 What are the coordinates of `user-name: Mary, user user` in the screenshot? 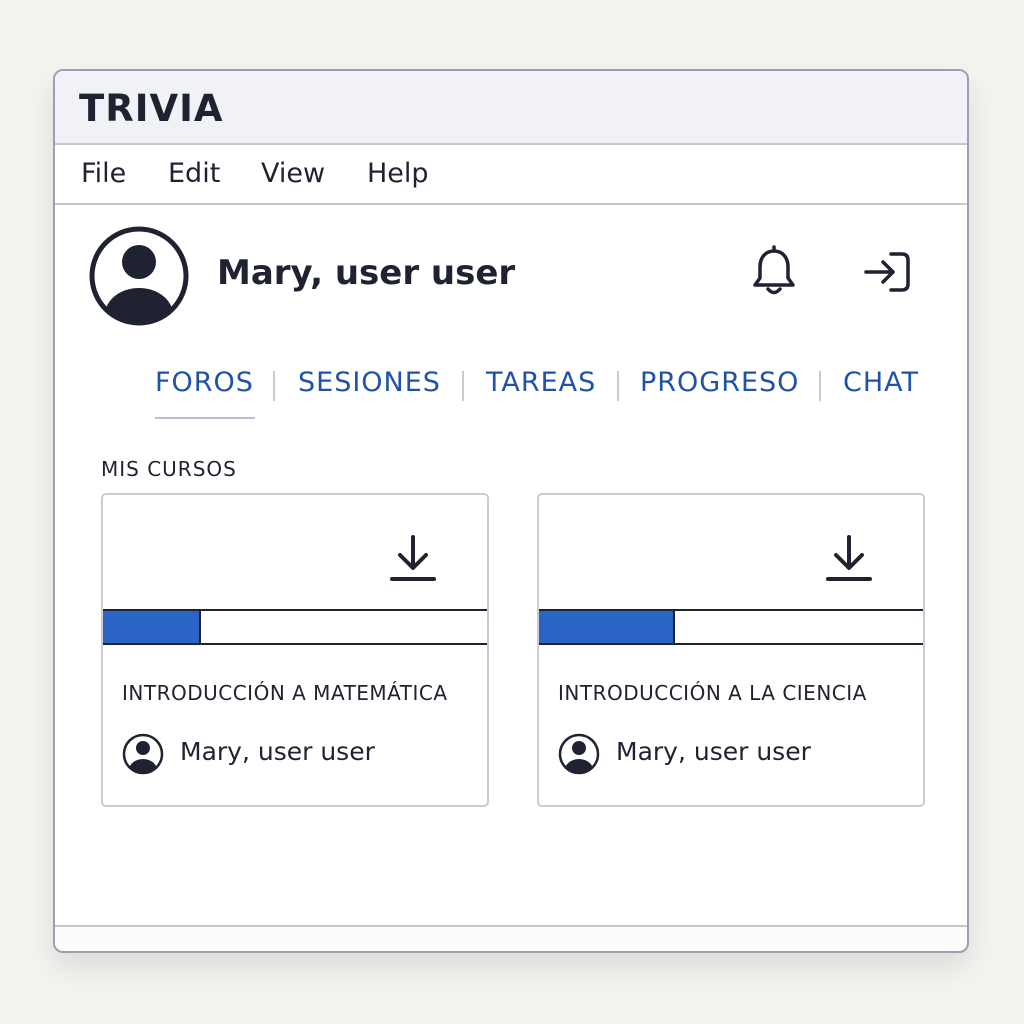 It's located at (366, 273).